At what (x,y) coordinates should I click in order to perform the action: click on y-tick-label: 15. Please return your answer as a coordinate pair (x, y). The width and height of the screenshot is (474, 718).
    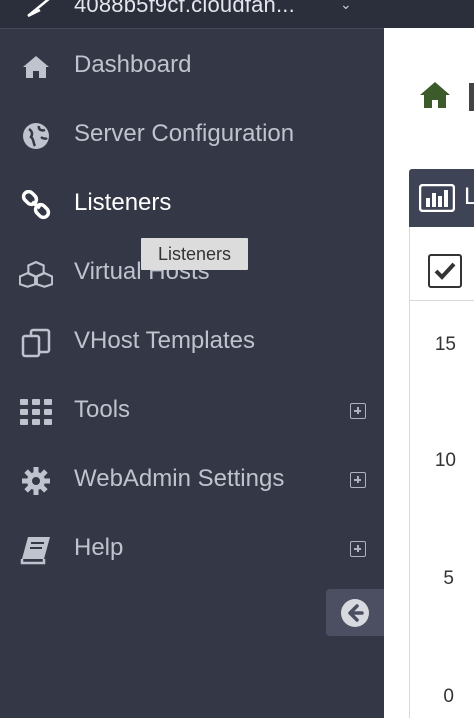
    Looking at the image, I should click on (445, 344).